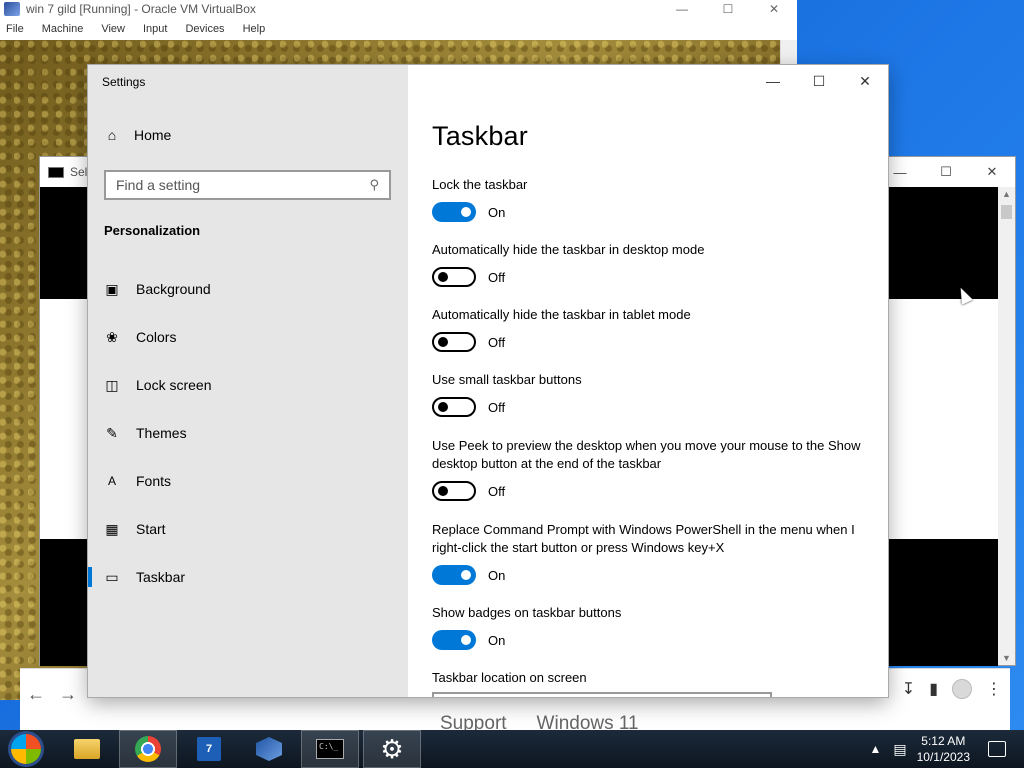 The width and height of the screenshot is (1024, 768). What do you see at coordinates (1006, 212) in the screenshot?
I see `scroll-thumb` at bounding box center [1006, 212].